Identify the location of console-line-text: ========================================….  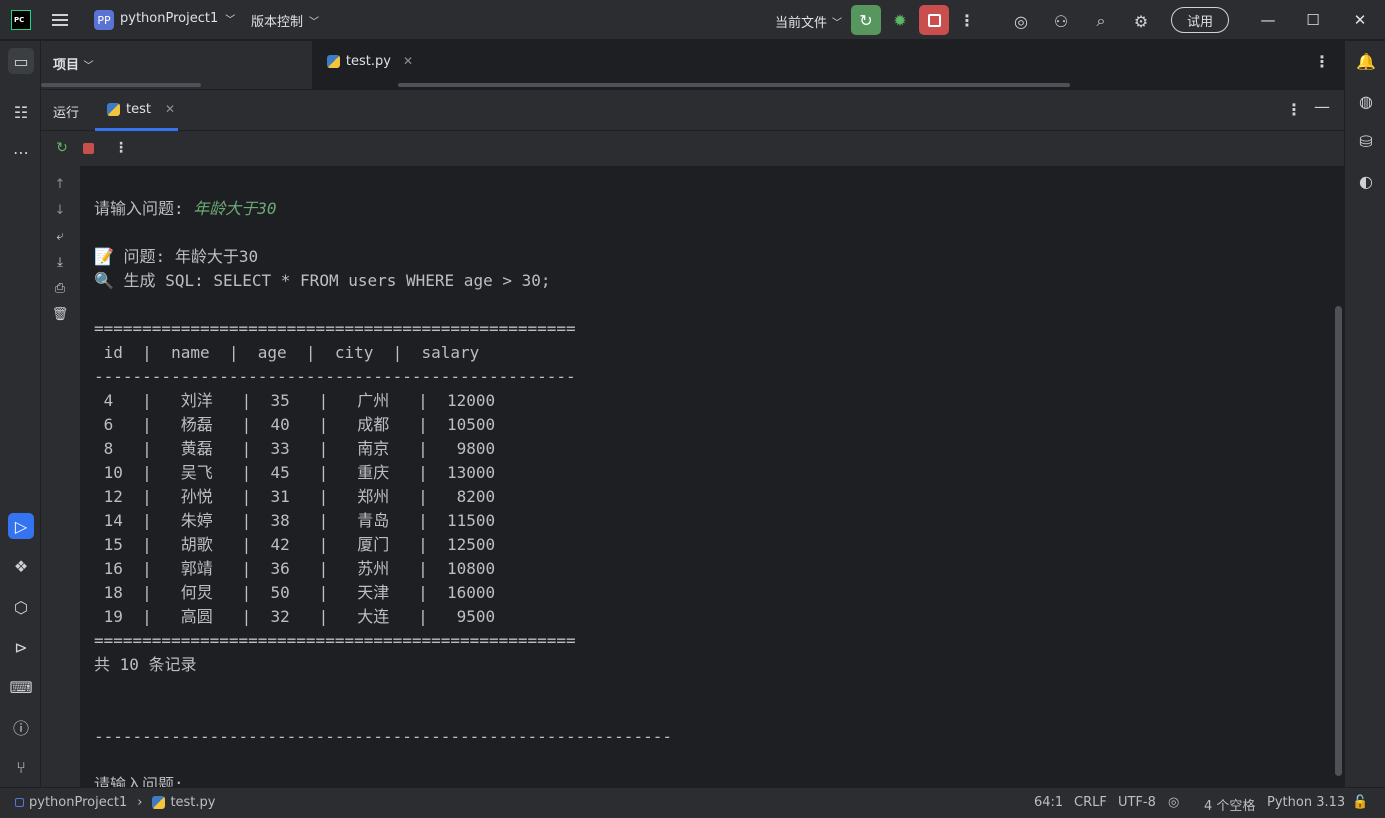
(335, 328).